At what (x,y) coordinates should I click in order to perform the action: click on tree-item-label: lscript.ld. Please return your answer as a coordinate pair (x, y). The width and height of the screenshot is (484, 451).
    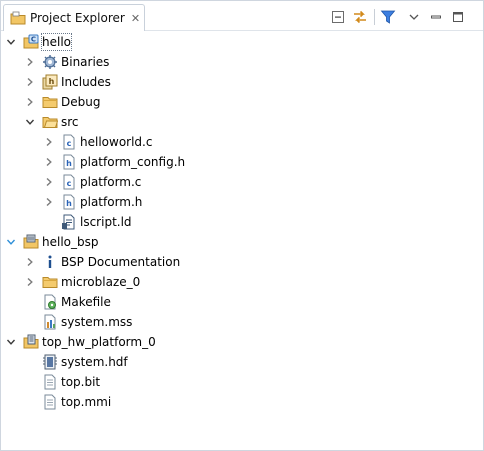
    Looking at the image, I should click on (106, 222).